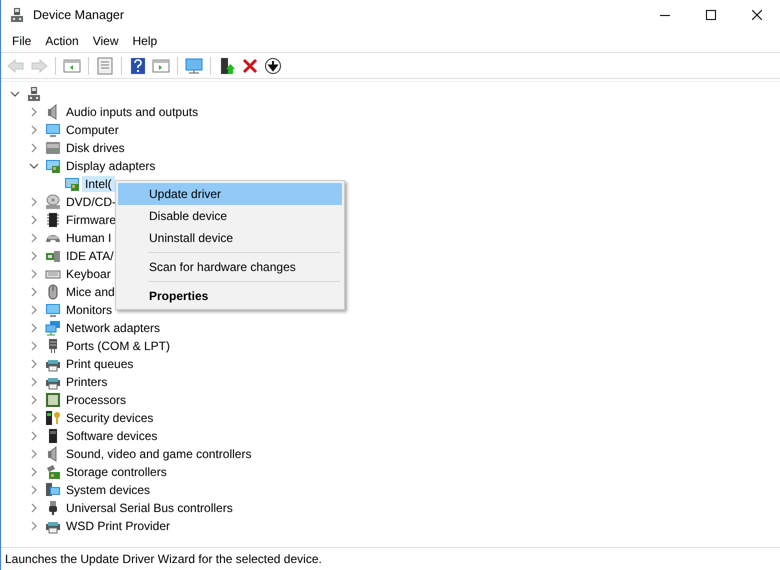 Image resolution: width=780 pixels, height=570 pixels. I want to click on menu-item: File, so click(21, 41).